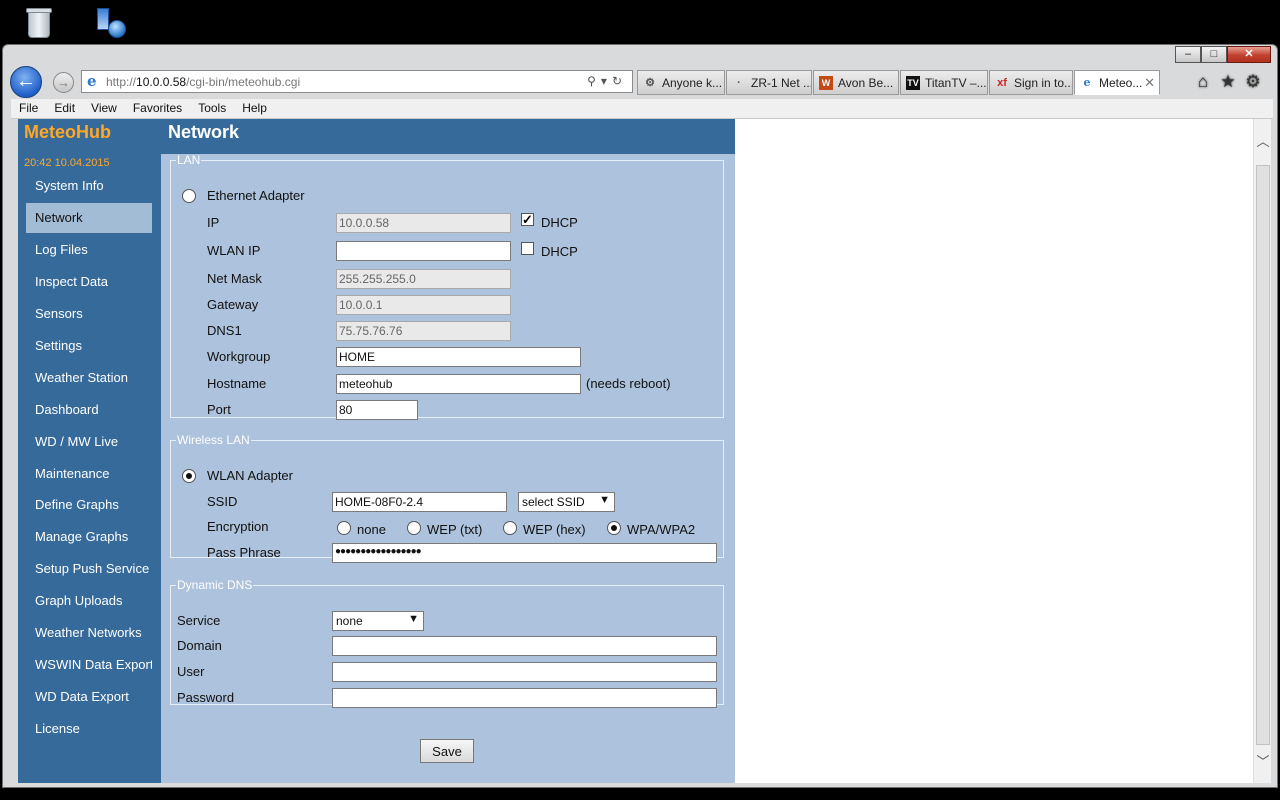 The height and width of the screenshot is (800, 1280). I want to click on close-tab-icon: ✕, so click(1149, 83).